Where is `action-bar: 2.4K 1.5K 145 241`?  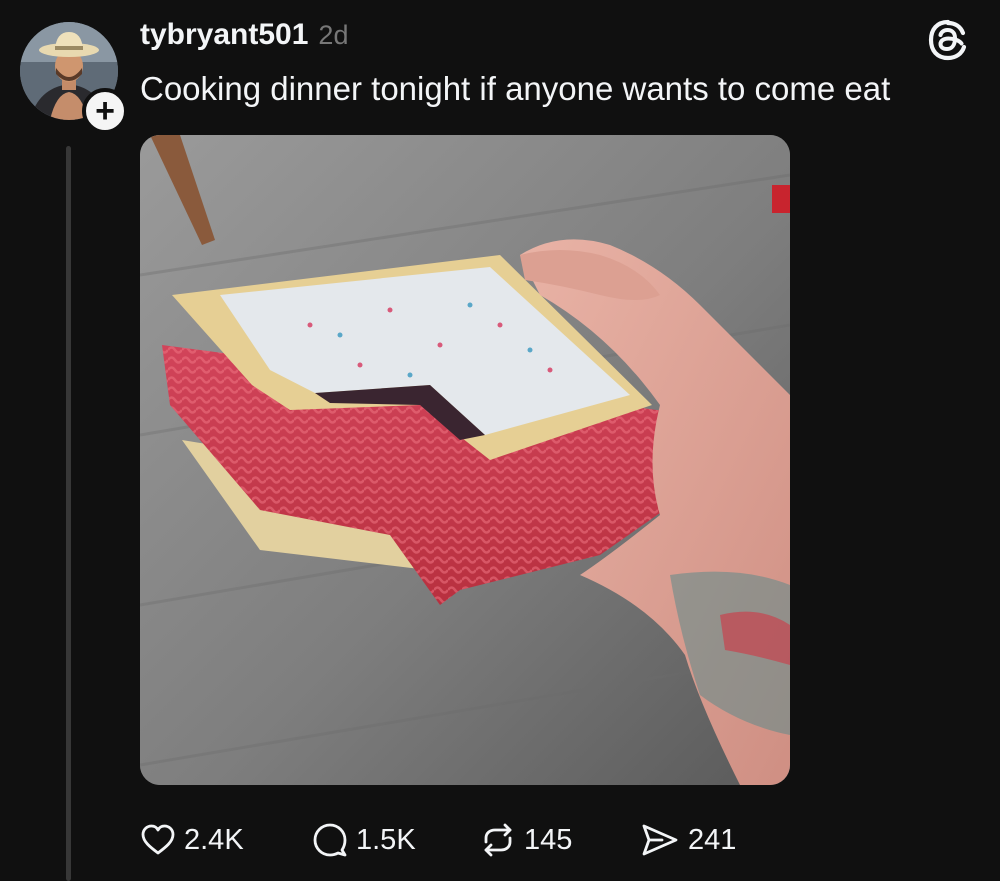
action-bar: 2.4K 1.5K 145 241 is located at coordinates (490, 840).